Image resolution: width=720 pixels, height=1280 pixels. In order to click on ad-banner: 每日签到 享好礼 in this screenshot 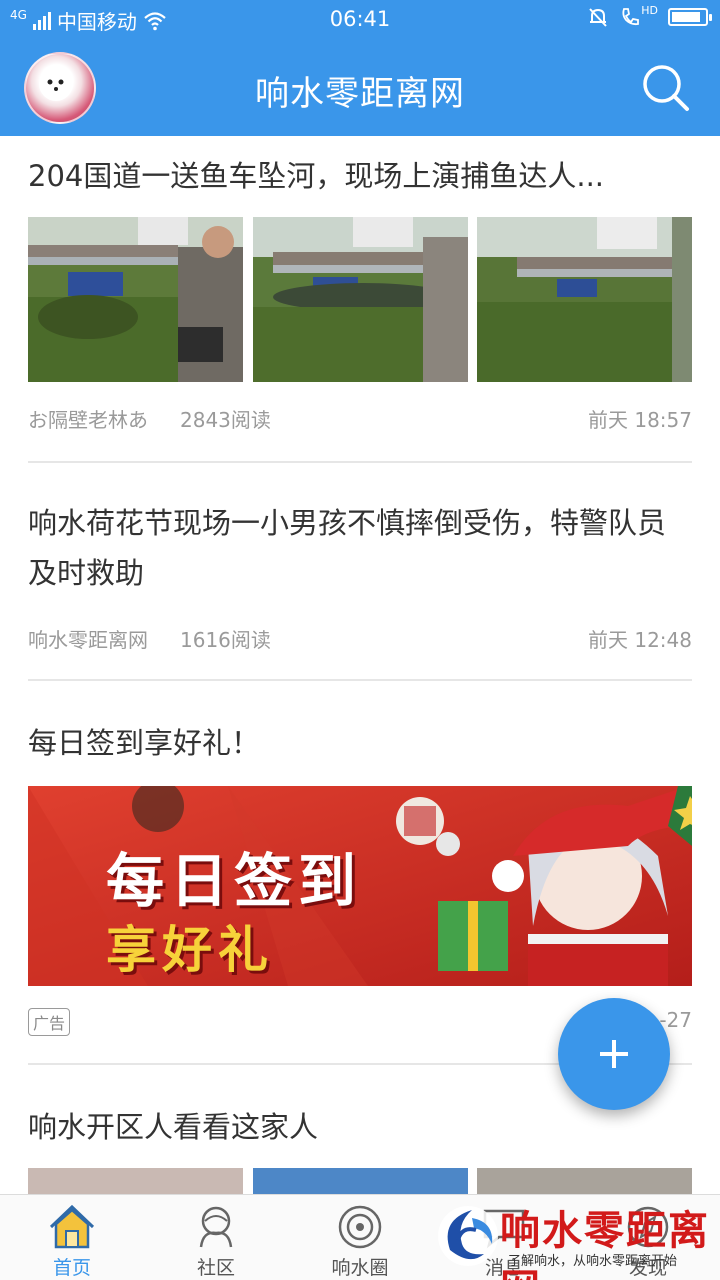, I will do `click(360, 886)`.